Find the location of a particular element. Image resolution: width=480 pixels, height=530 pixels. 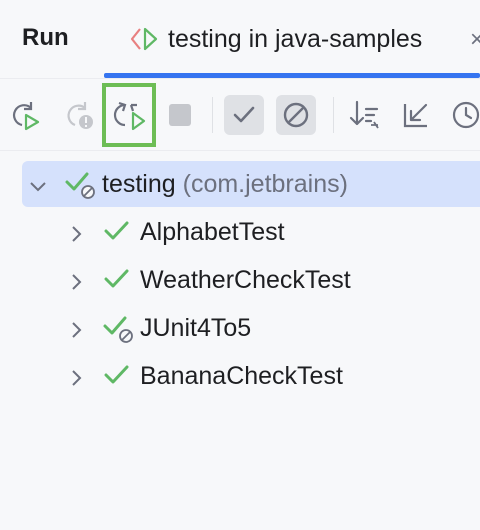

sort-icon is located at coordinates (364, 115).